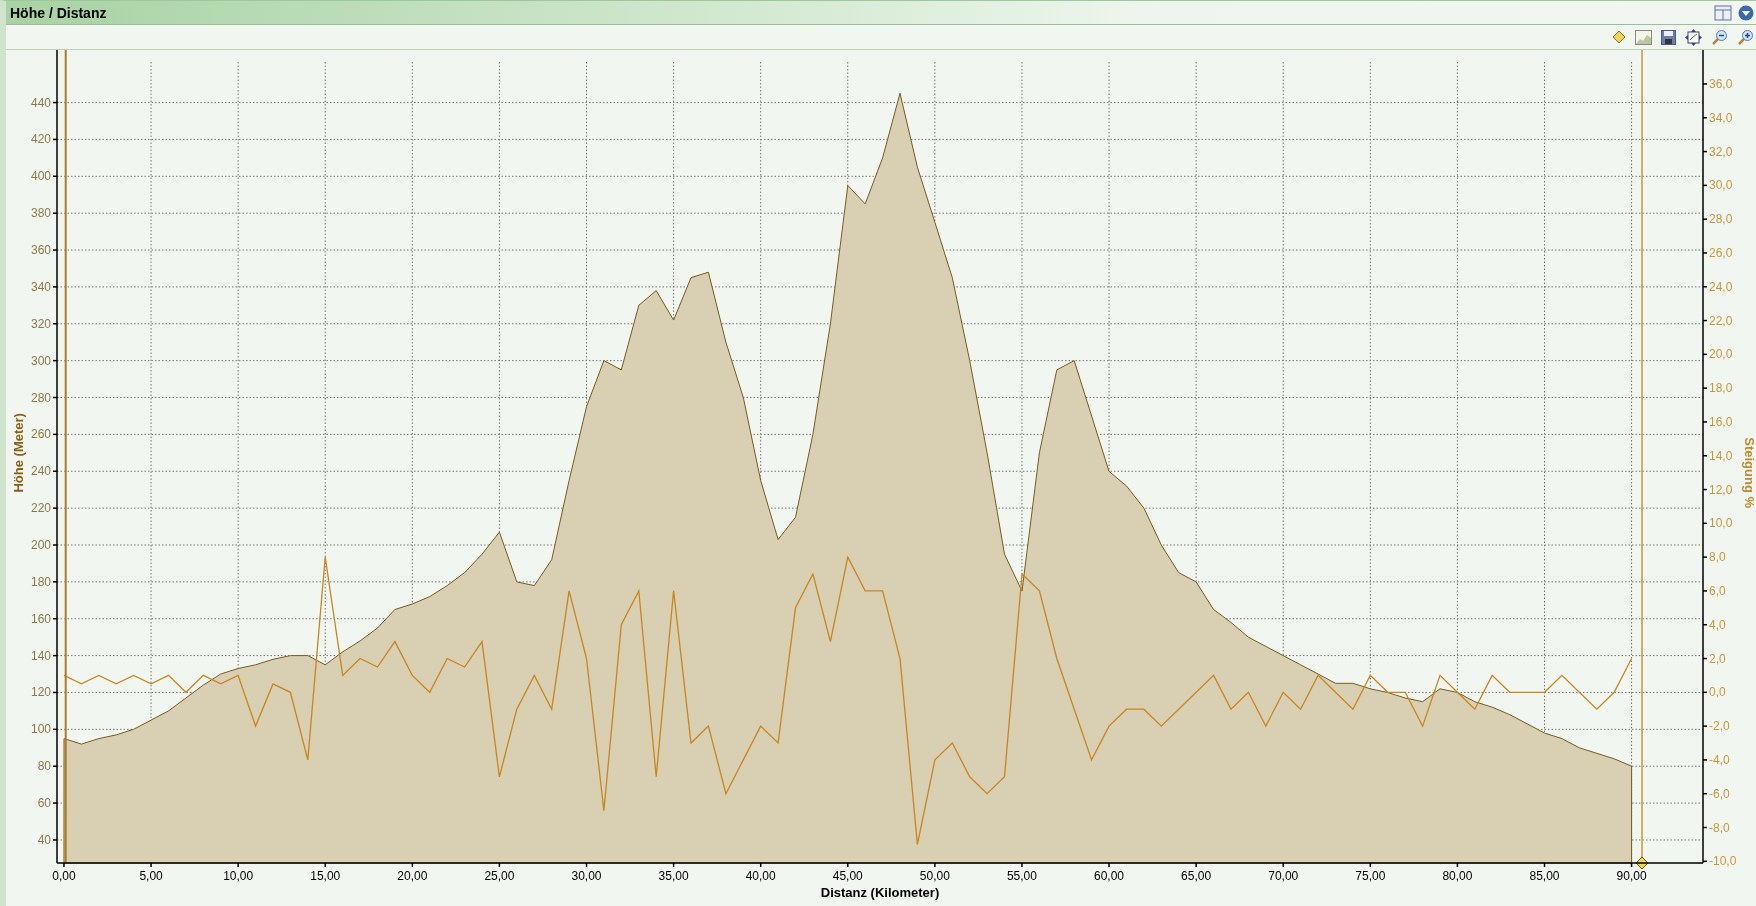  Describe the element at coordinates (40, 655) in the screenshot. I see `y-tick-label: 140` at that location.